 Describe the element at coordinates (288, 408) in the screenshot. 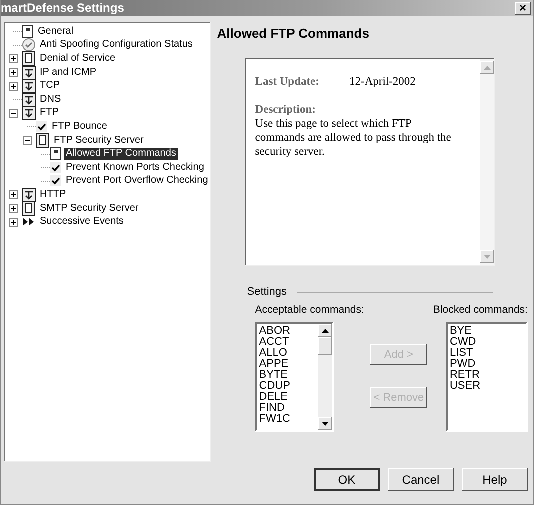

I see `list-item: FIND` at that location.